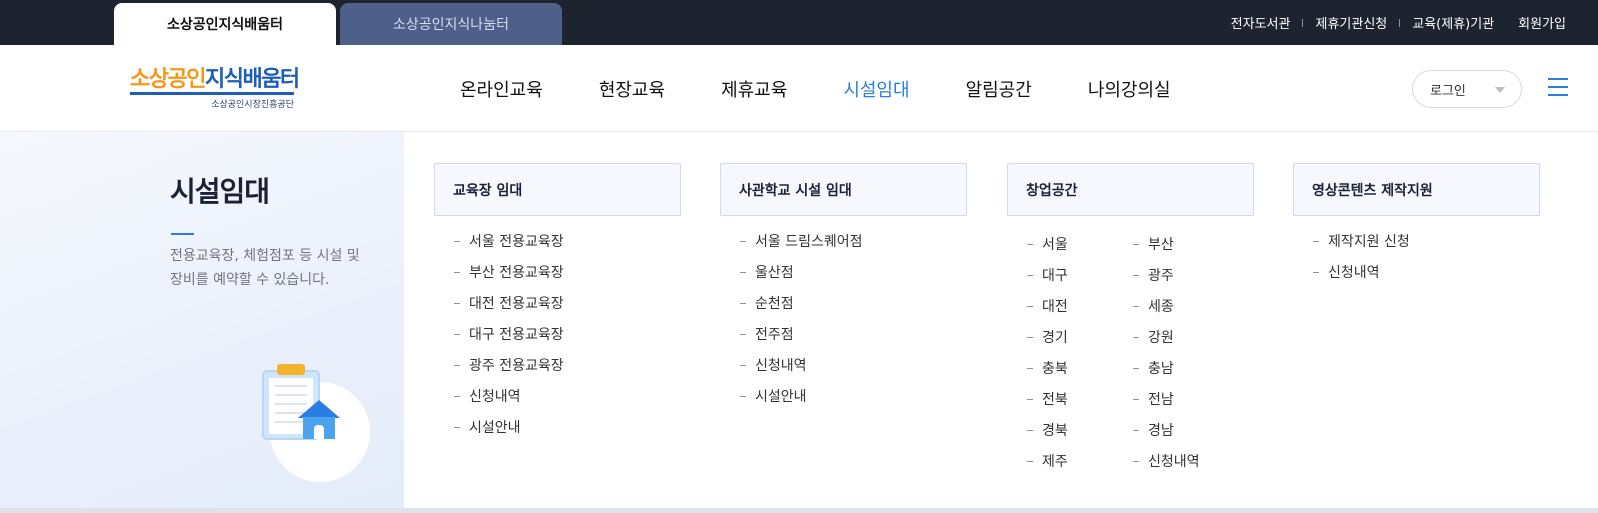 Image resolution: width=1598 pixels, height=513 pixels. What do you see at coordinates (853, 309) in the screenshot?
I see `menu-link: 순천점` at bounding box center [853, 309].